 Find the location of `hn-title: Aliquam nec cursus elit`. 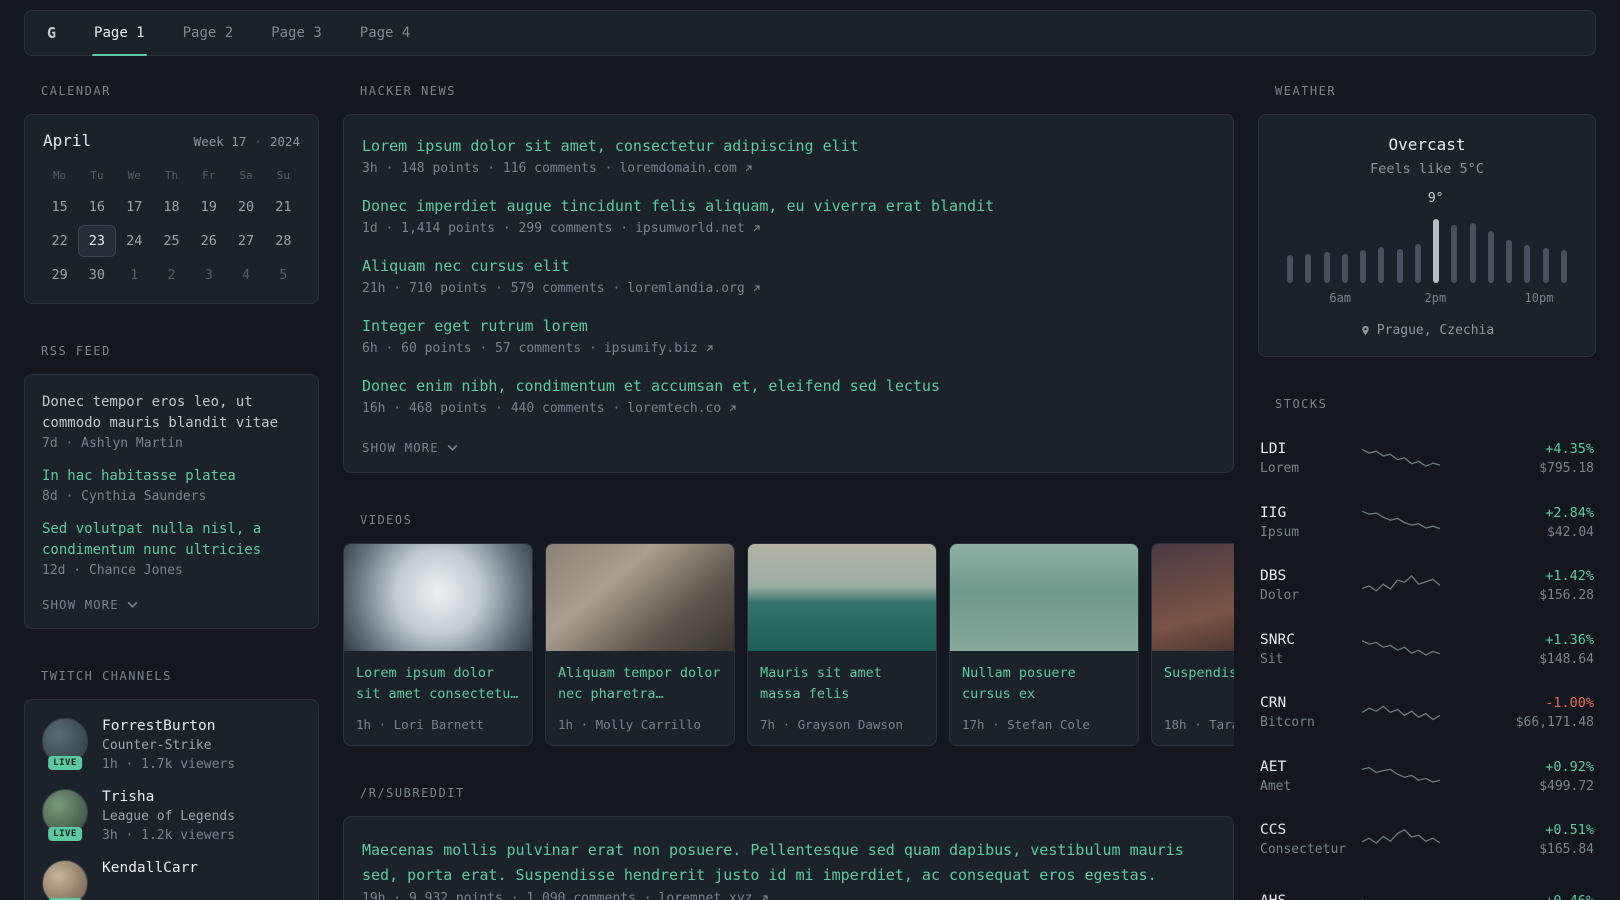

hn-title: Aliquam nec cursus elit is located at coordinates (788, 266).